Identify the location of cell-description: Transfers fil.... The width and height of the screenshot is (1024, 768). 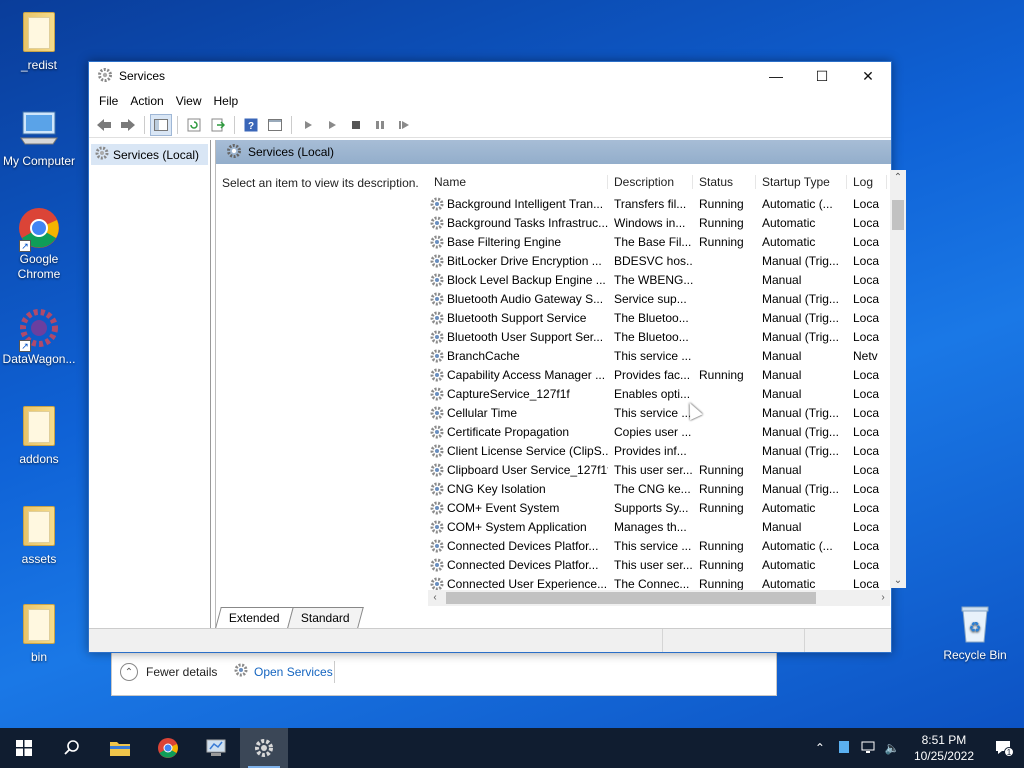
(650, 203).